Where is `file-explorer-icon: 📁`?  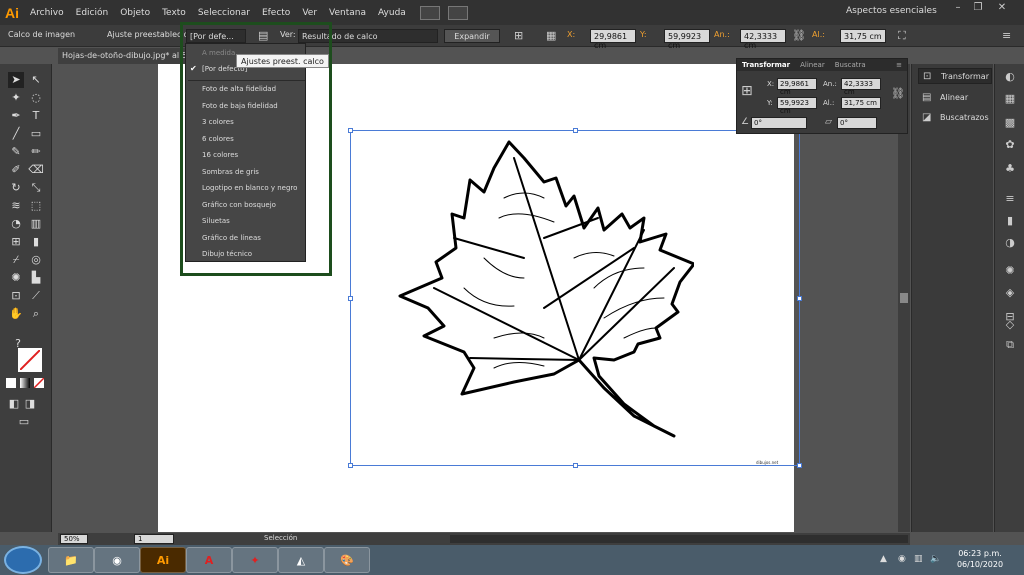
file-explorer-icon: 📁 is located at coordinates (71, 560).